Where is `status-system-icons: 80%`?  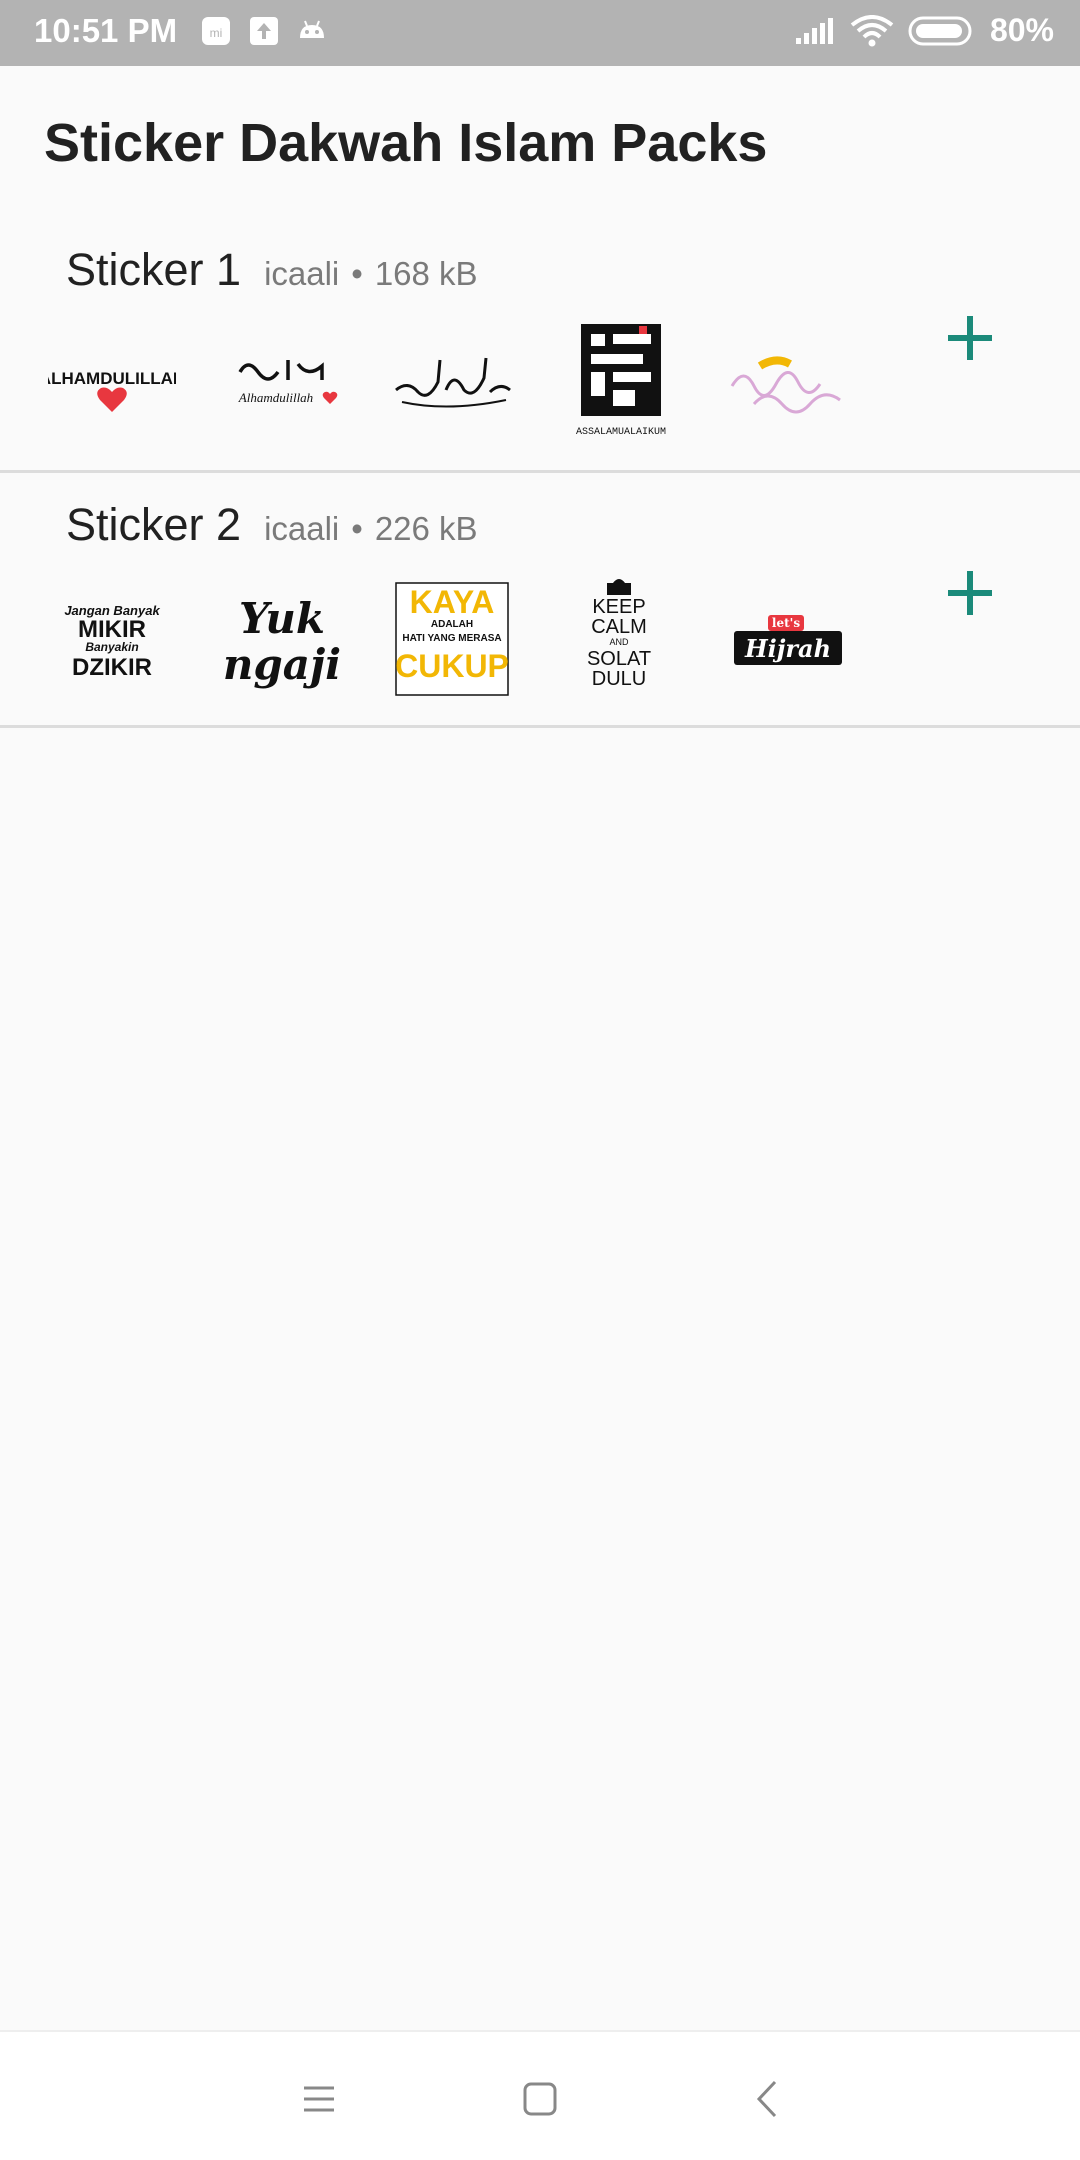 status-system-icons: 80% is located at coordinates (924, 30).